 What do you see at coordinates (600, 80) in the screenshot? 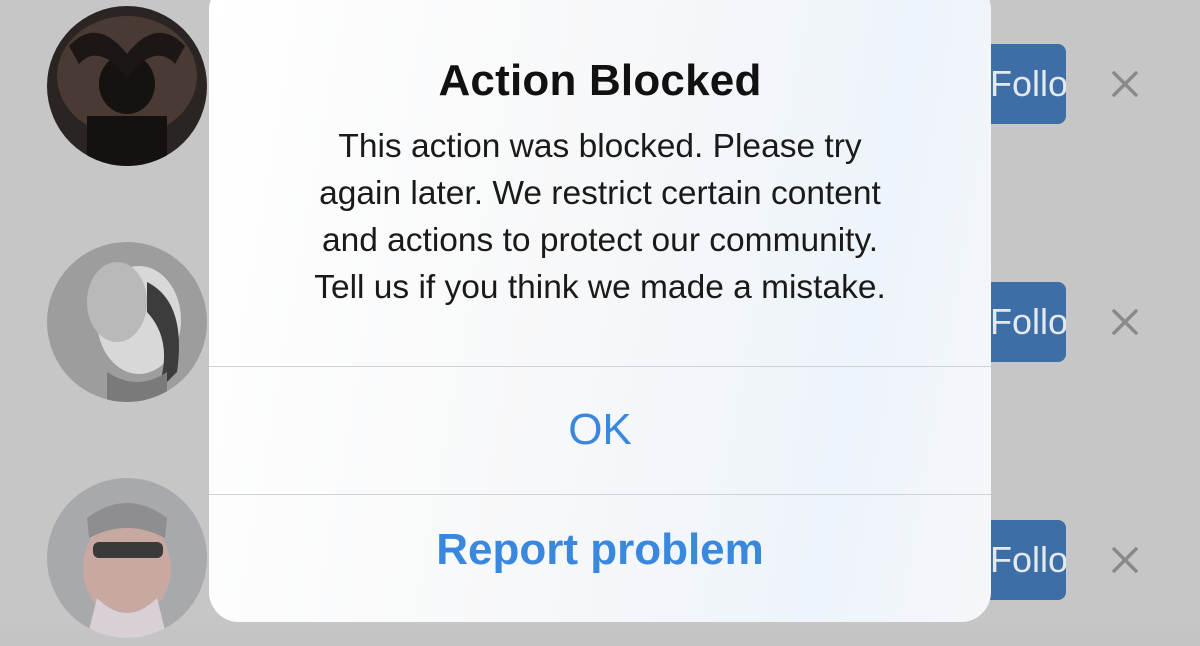
I see `alert-title: Action Blocked` at bounding box center [600, 80].